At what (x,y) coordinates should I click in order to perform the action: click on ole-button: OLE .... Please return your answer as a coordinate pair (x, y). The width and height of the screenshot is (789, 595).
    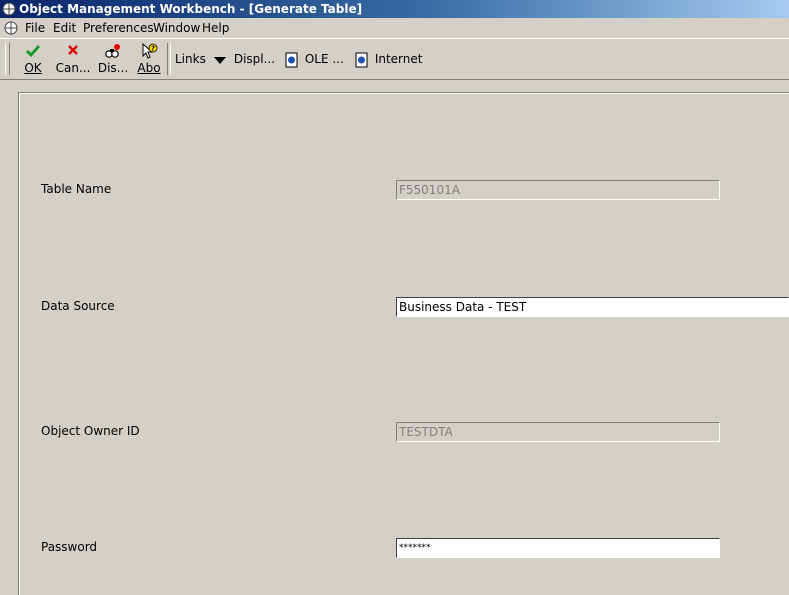
    Looking at the image, I should click on (314, 59).